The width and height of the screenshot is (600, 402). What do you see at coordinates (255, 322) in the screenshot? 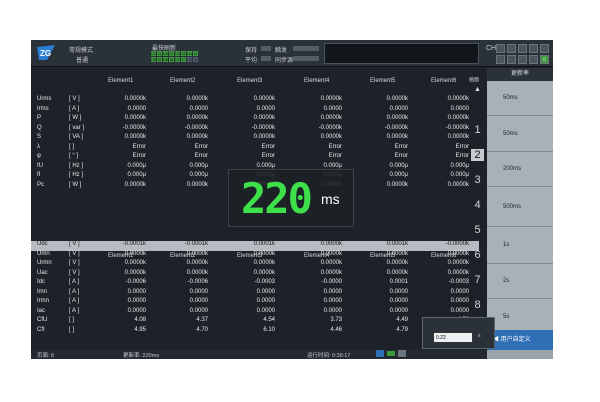
I see `table-row: CfU[ ]4.084.374.543.734.494.50` at bounding box center [255, 322].